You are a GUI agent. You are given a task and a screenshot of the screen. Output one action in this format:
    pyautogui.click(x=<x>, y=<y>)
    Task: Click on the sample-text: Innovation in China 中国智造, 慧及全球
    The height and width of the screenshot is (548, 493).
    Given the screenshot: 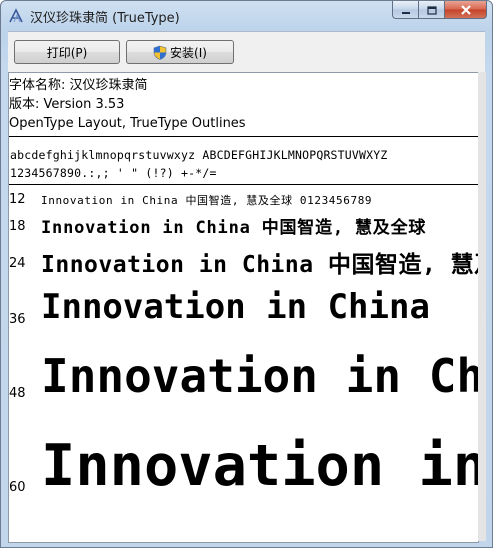 What is the action you would take?
    pyautogui.click(x=234, y=228)
    